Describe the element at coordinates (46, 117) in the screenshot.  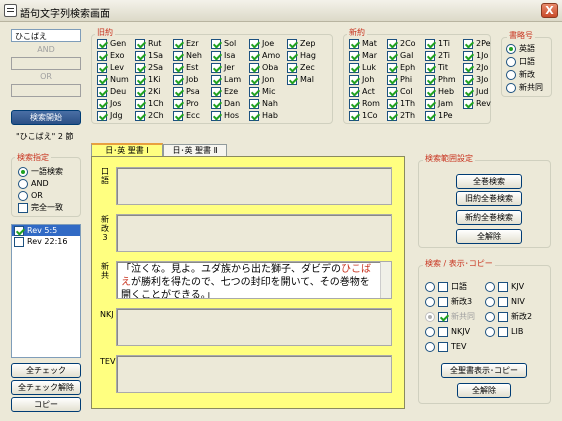
I see `search-start-button: 検索開始` at that location.